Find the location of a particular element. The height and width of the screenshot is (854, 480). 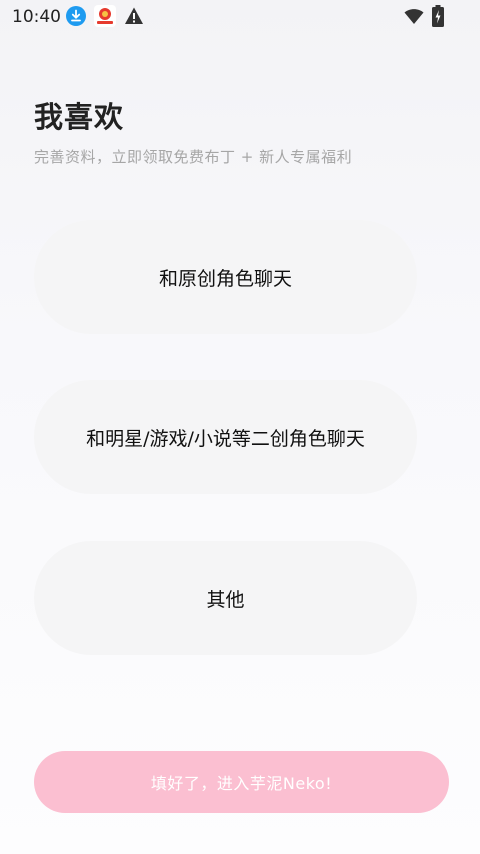

option-other: 其他 is located at coordinates (225, 598).